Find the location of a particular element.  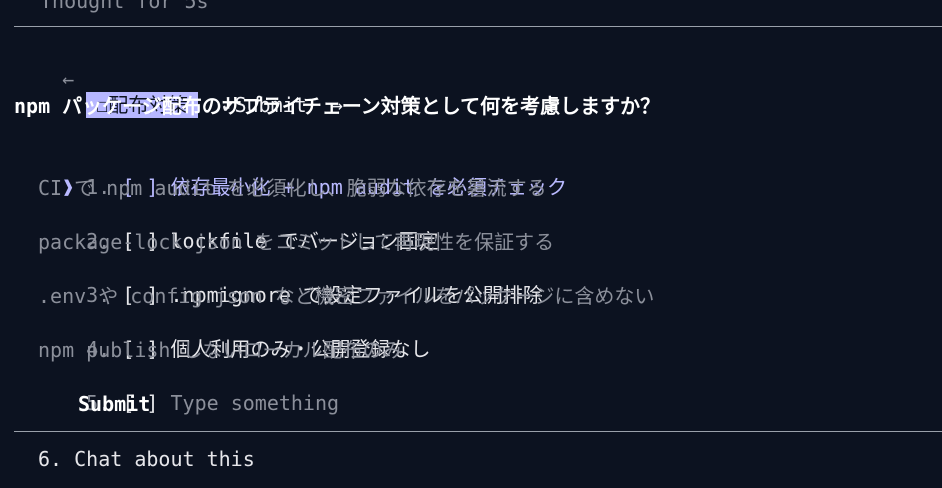

option-4-description: npm publish しないローカル配布のみ is located at coordinates (220, 350).